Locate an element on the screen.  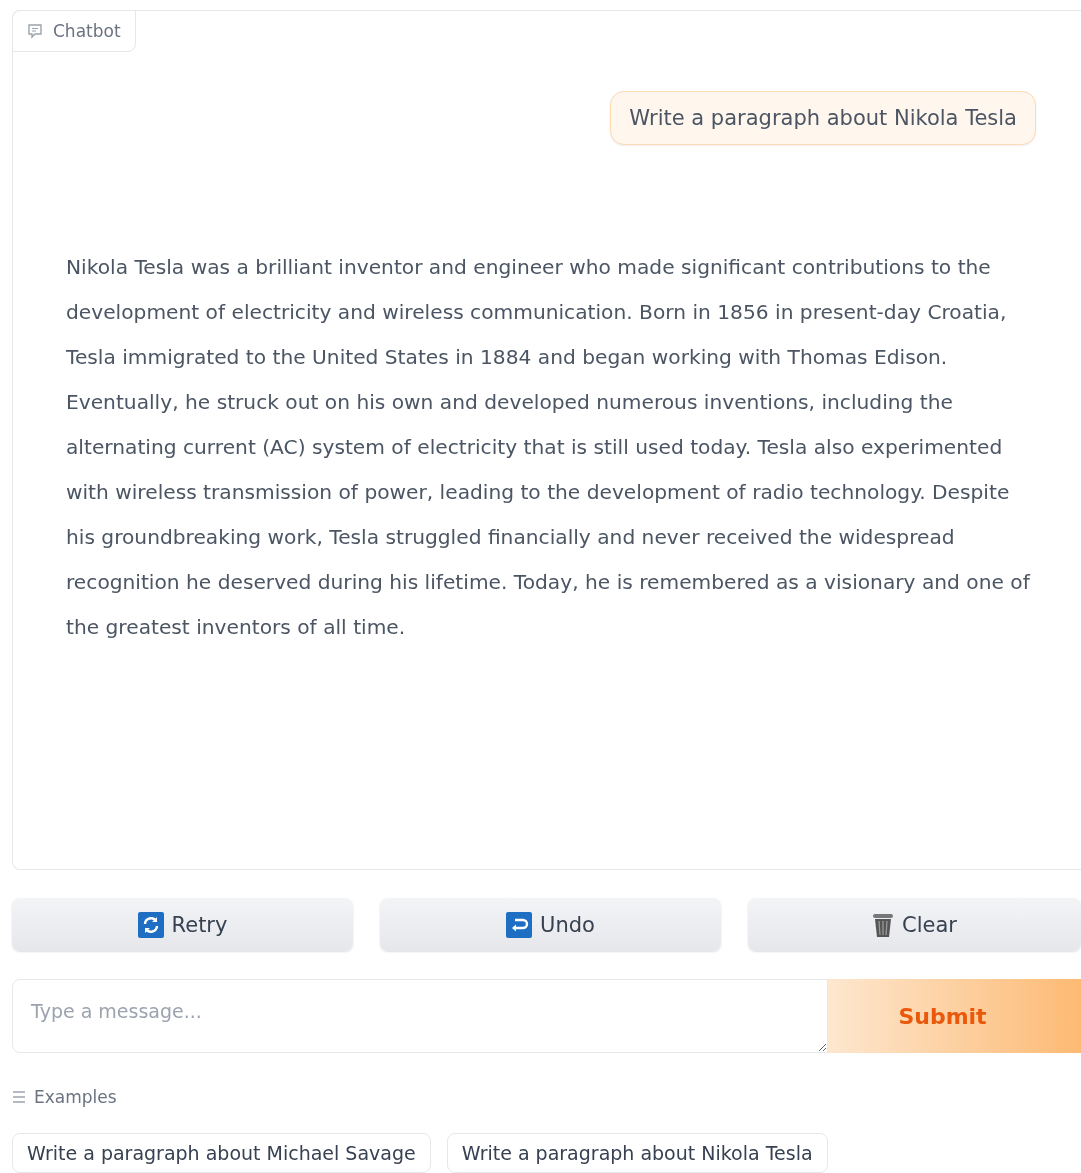
example-button: Write a paragraph about Michael Savage is located at coordinates (221, 1153).